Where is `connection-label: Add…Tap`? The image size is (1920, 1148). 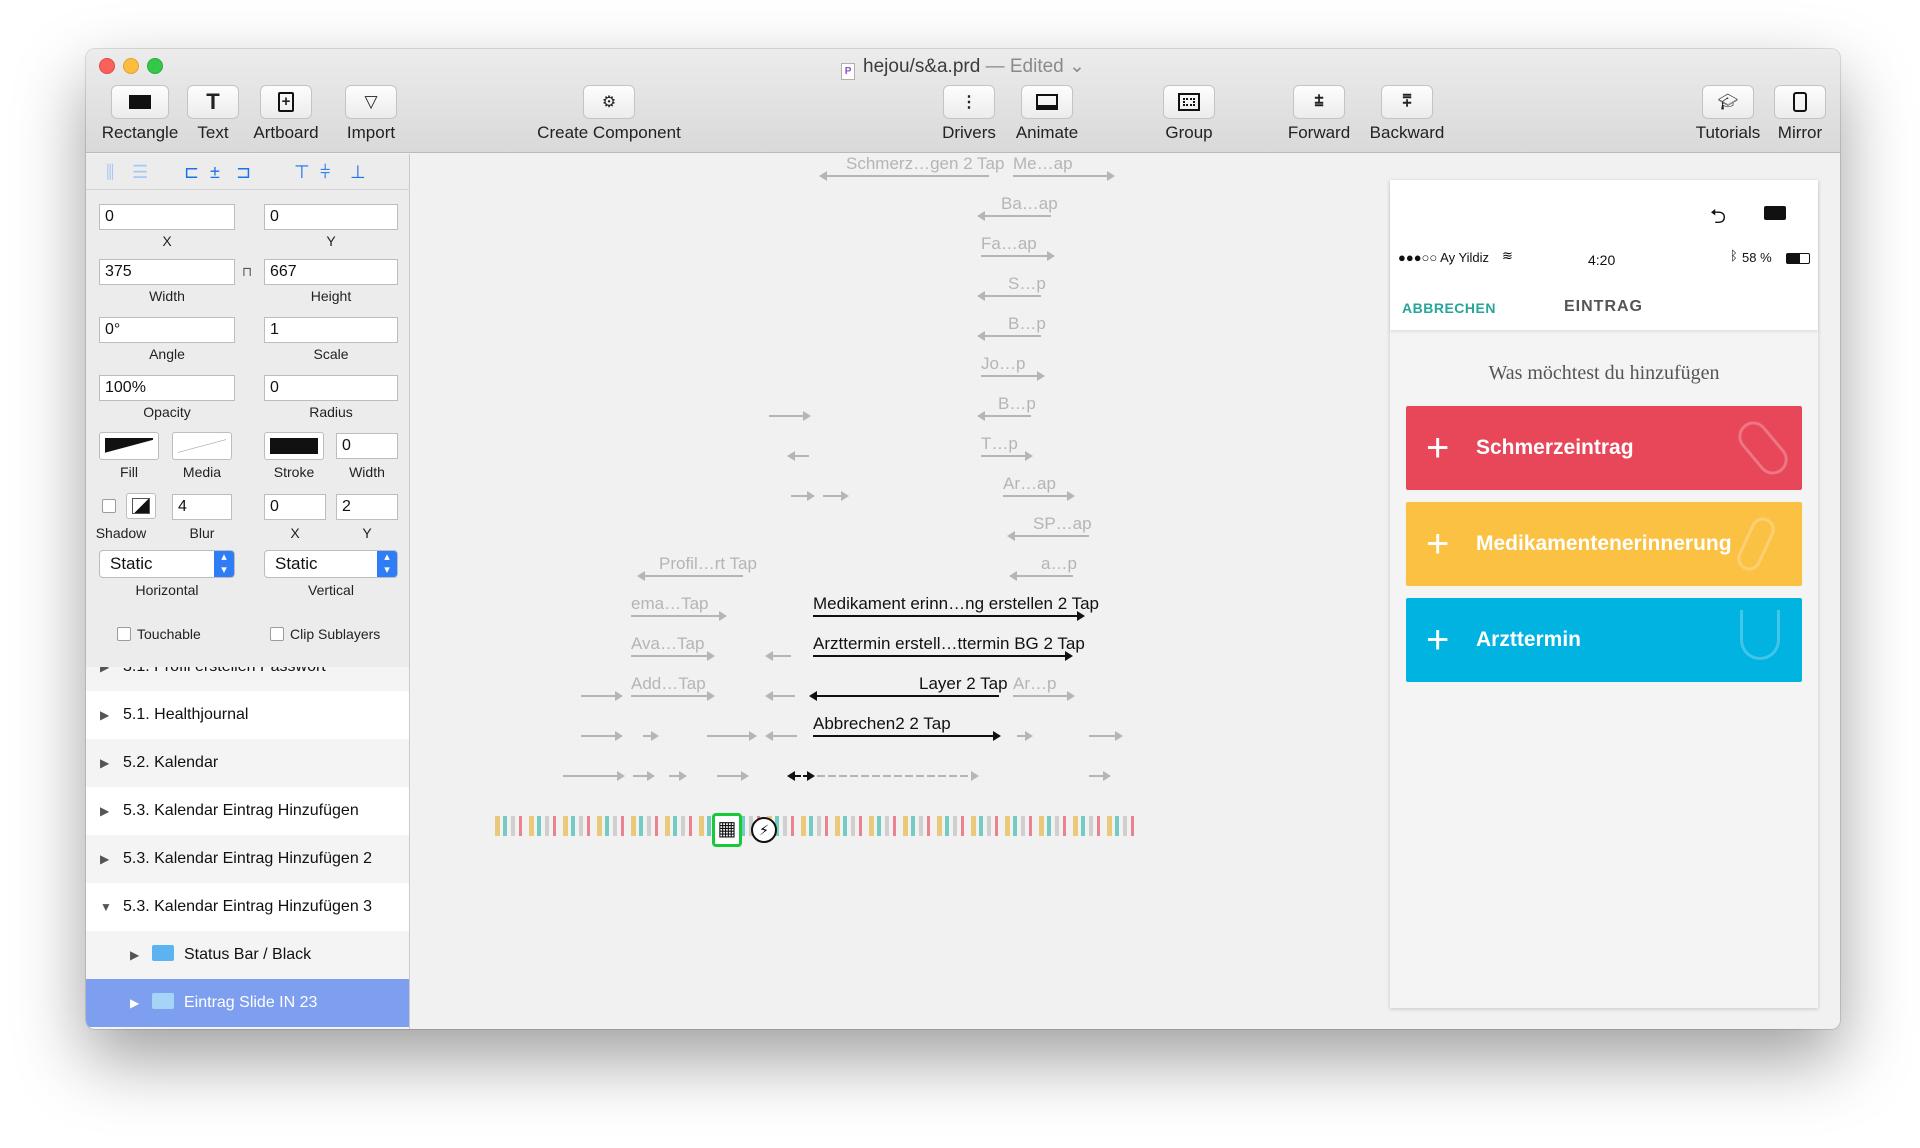
connection-label: Add…Tap is located at coordinates (668, 684).